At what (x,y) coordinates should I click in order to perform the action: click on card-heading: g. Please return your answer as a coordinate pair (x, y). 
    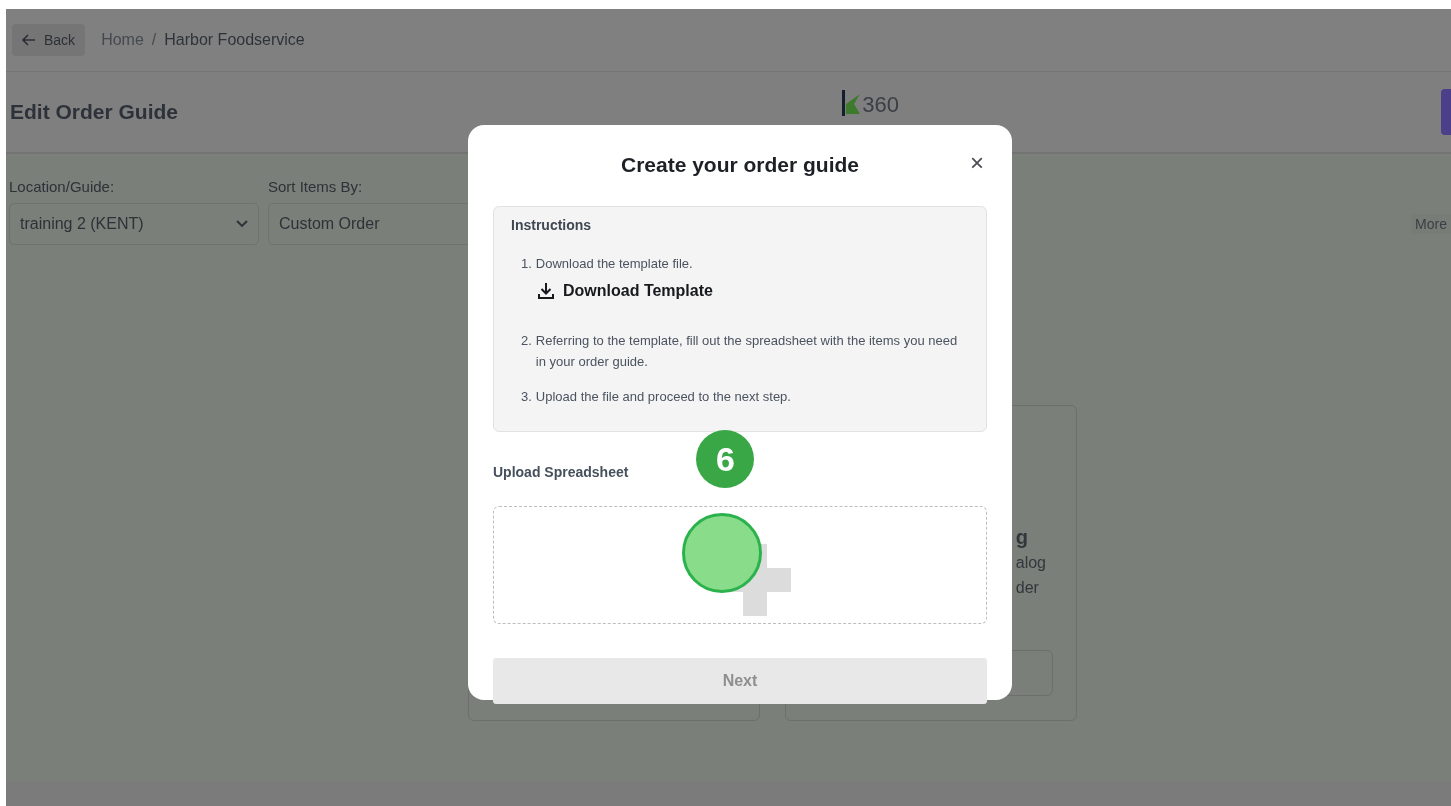
    Looking at the image, I should click on (1022, 537).